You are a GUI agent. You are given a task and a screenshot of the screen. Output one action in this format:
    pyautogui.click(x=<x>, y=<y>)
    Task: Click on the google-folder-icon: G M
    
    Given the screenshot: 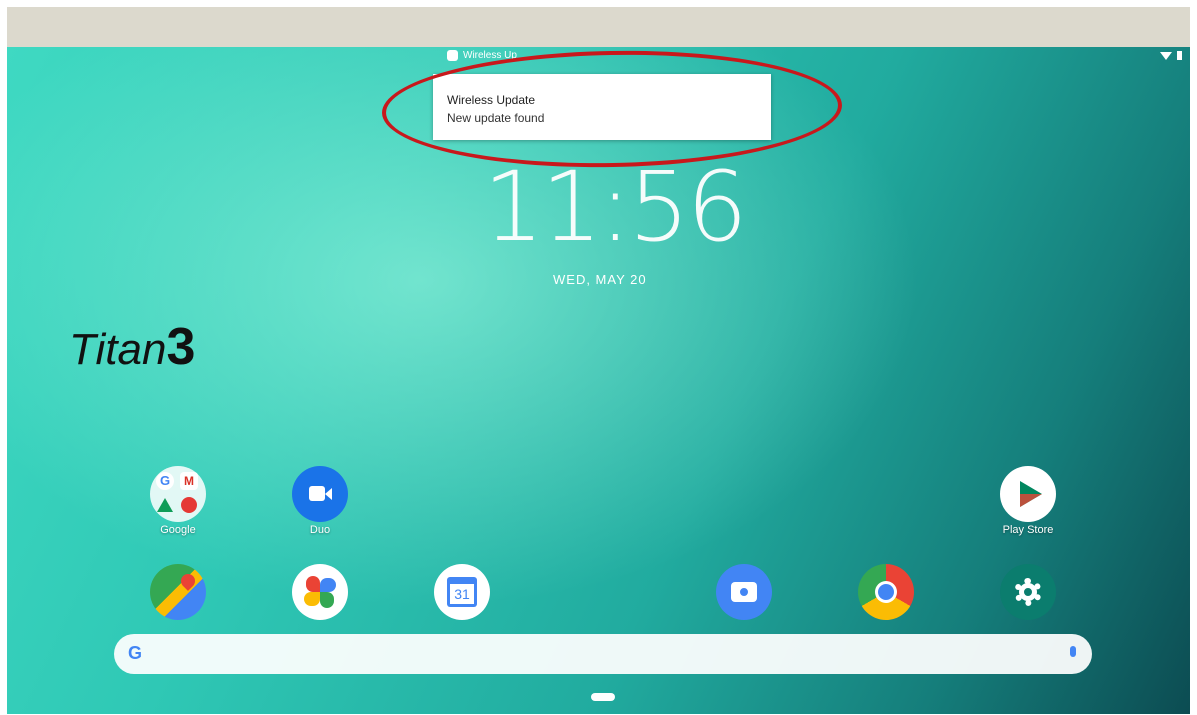 What is the action you would take?
    pyautogui.click(x=178, y=494)
    